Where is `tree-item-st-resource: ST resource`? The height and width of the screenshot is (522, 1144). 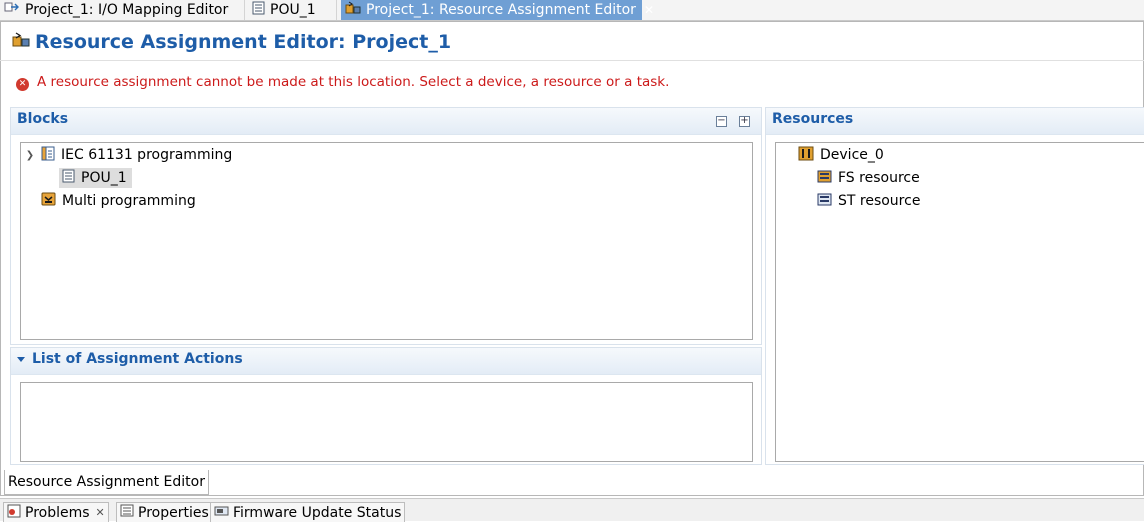 tree-item-st-resource: ST resource is located at coordinates (868, 201).